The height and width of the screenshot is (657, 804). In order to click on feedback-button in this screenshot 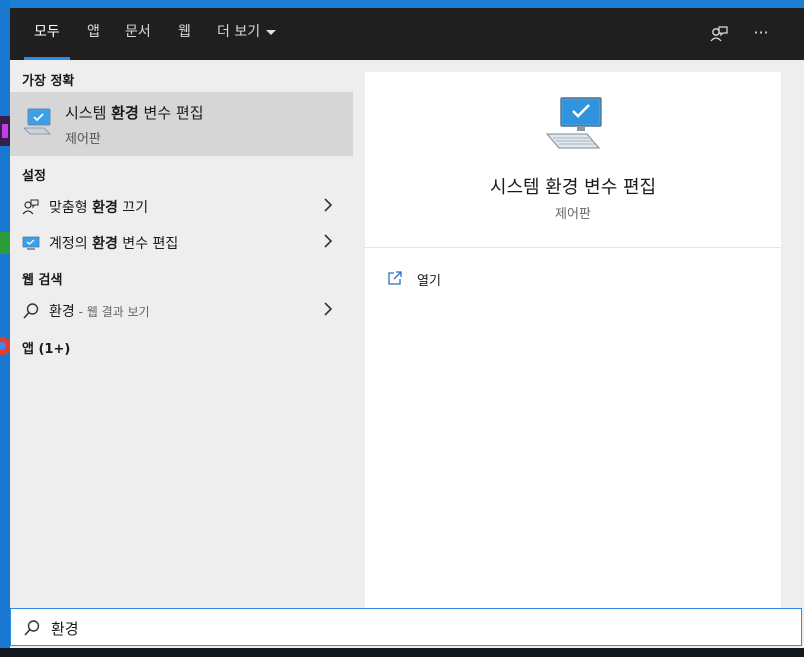, I will do `click(719, 34)`.